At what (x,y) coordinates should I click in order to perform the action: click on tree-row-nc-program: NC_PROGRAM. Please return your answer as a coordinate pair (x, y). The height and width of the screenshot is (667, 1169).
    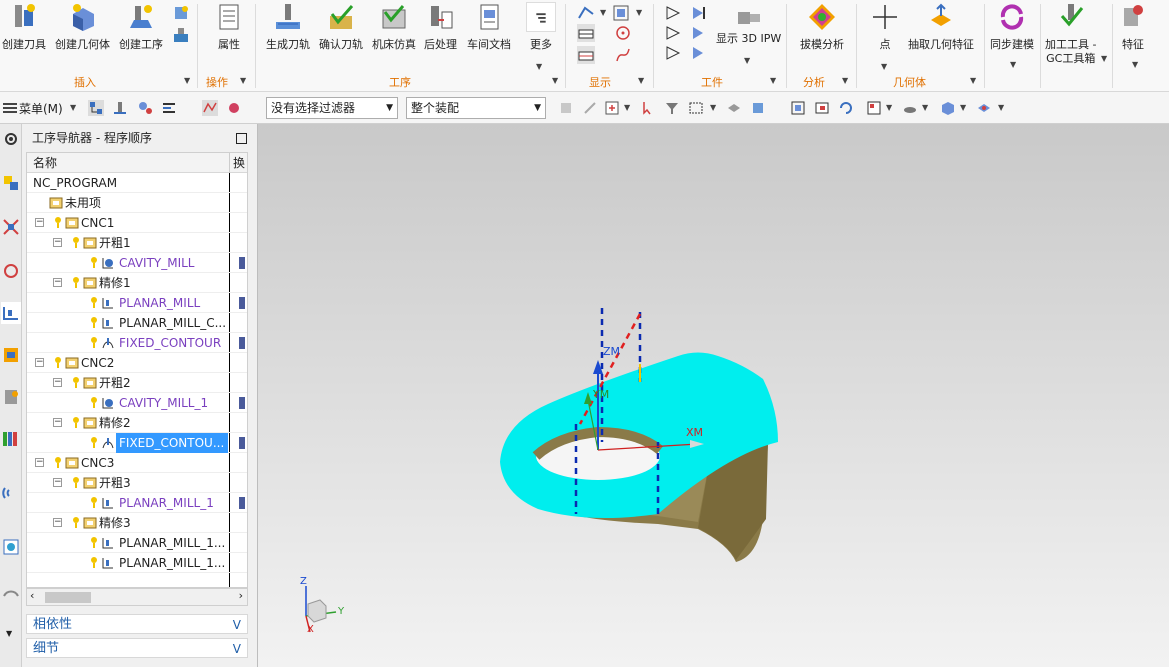
    Looking at the image, I should click on (137, 183).